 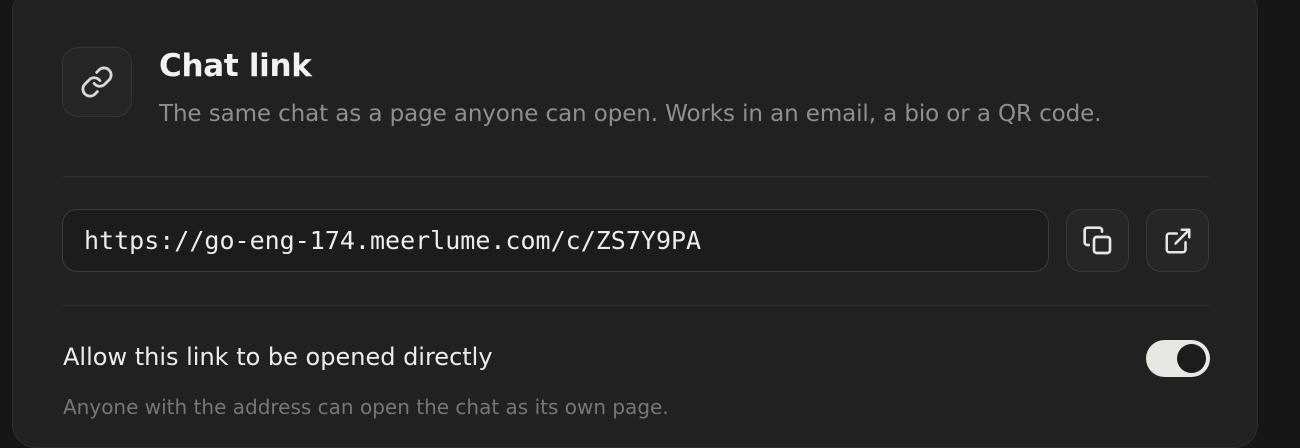 I want to click on copy-icon, so click(x=1098, y=241).